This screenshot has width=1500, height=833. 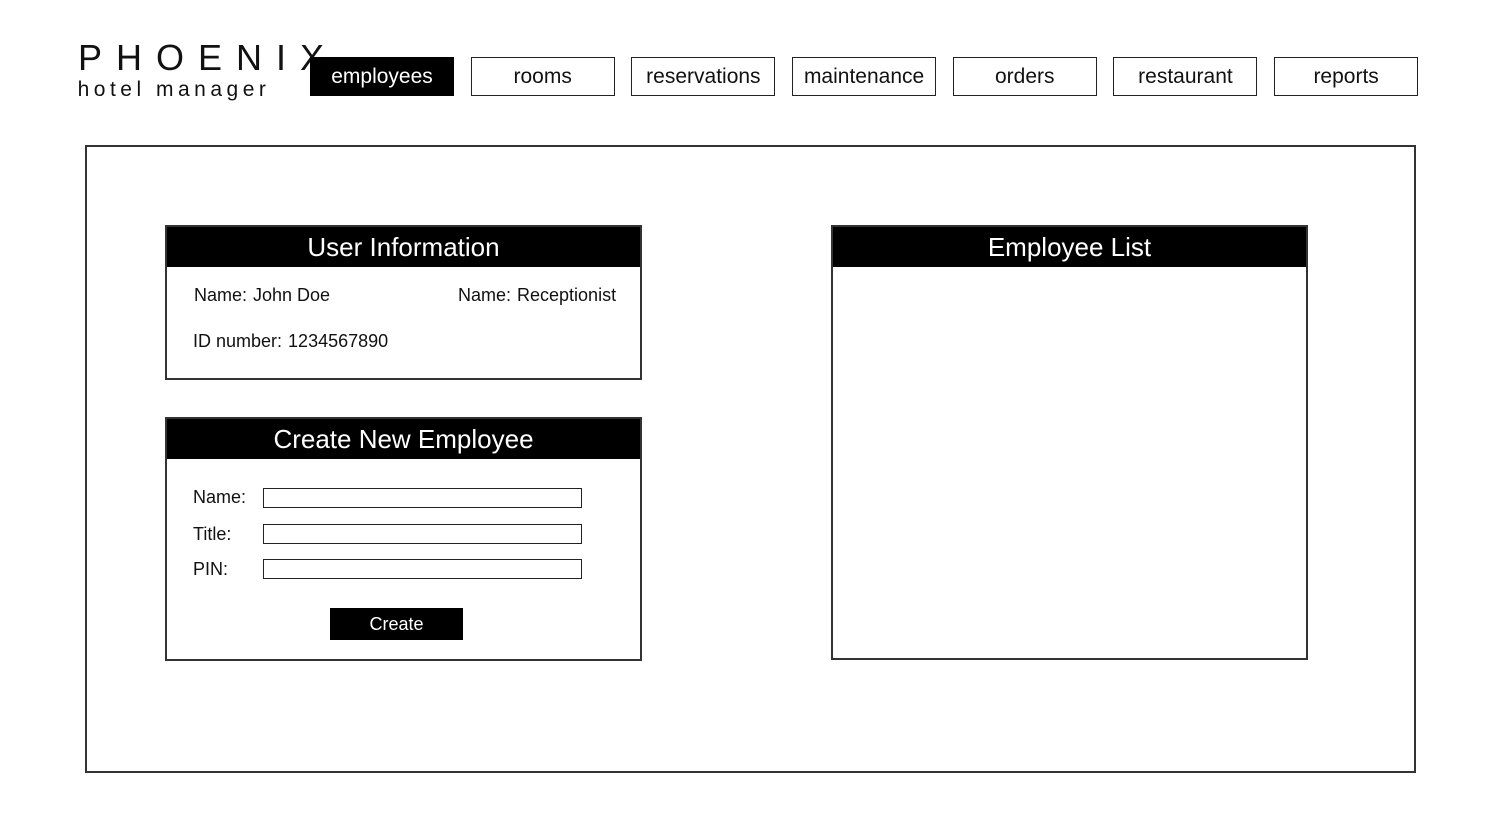 What do you see at coordinates (211, 569) in the screenshot?
I see `pin-field-label: PIN:` at bounding box center [211, 569].